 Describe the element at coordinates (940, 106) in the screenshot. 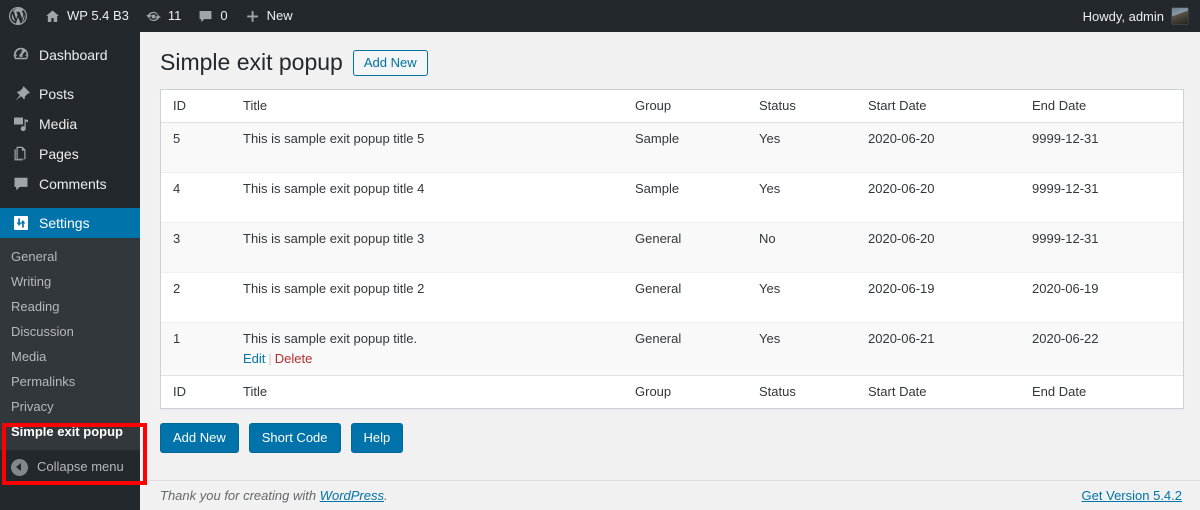

I see `column-header-start-date: Start Date` at that location.